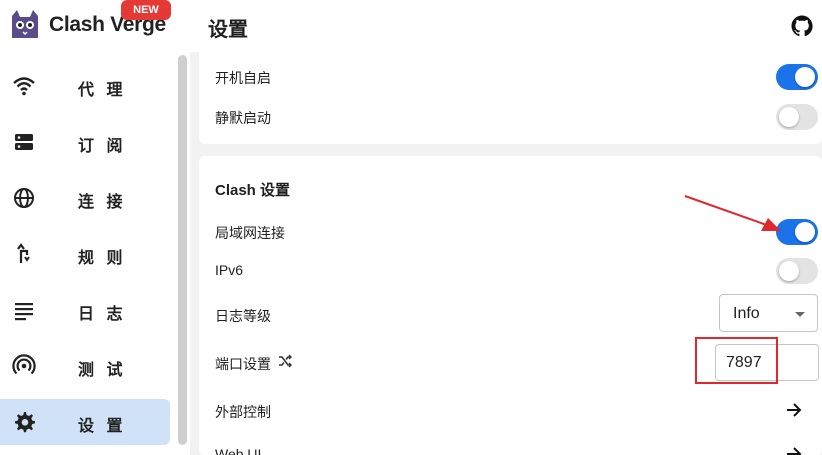  I want to click on storage-icon, so click(24, 142).